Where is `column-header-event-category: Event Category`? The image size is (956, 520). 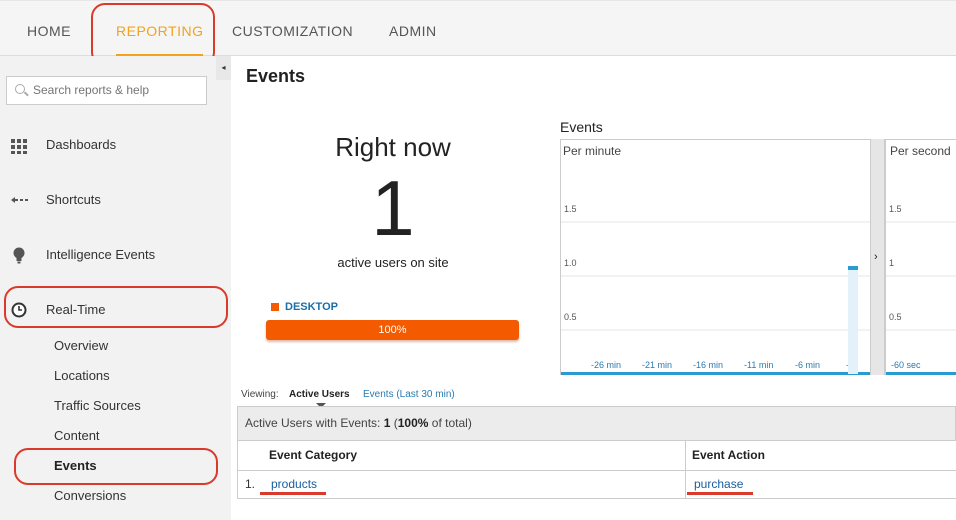 column-header-event-category: Event Category is located at coordinates (313, 455).